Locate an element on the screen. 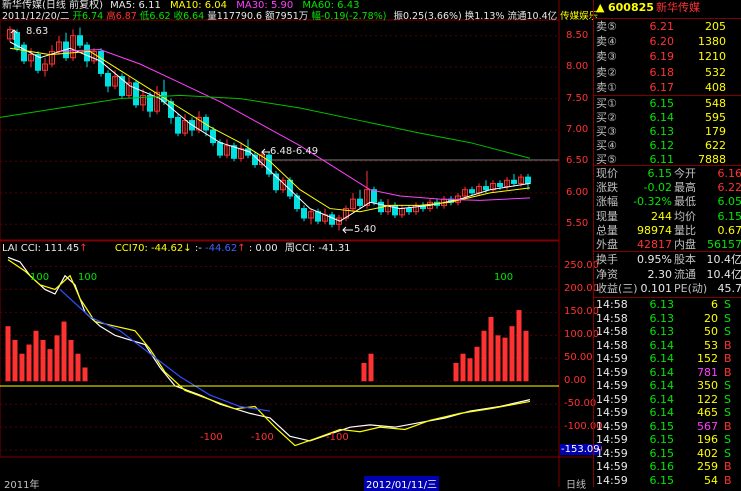 Image resolution: width=741 pixels, height=491 pixels. tick-row: 14:59 6.15 54 B is located at coordinates (667, 480).